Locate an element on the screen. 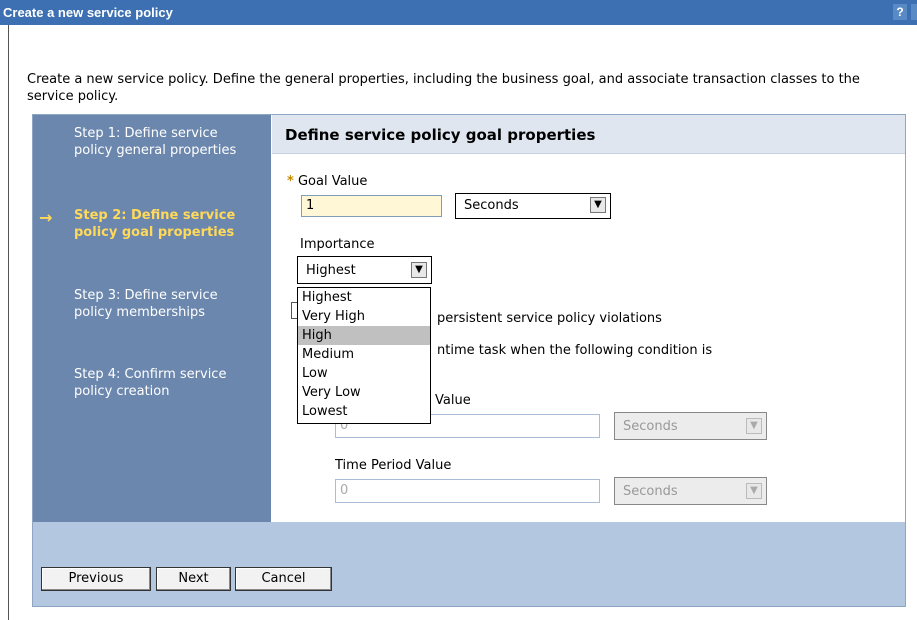 The width and height of the screenshot is (917, 620). help-icon: ? is located at coordinates (900, 12).